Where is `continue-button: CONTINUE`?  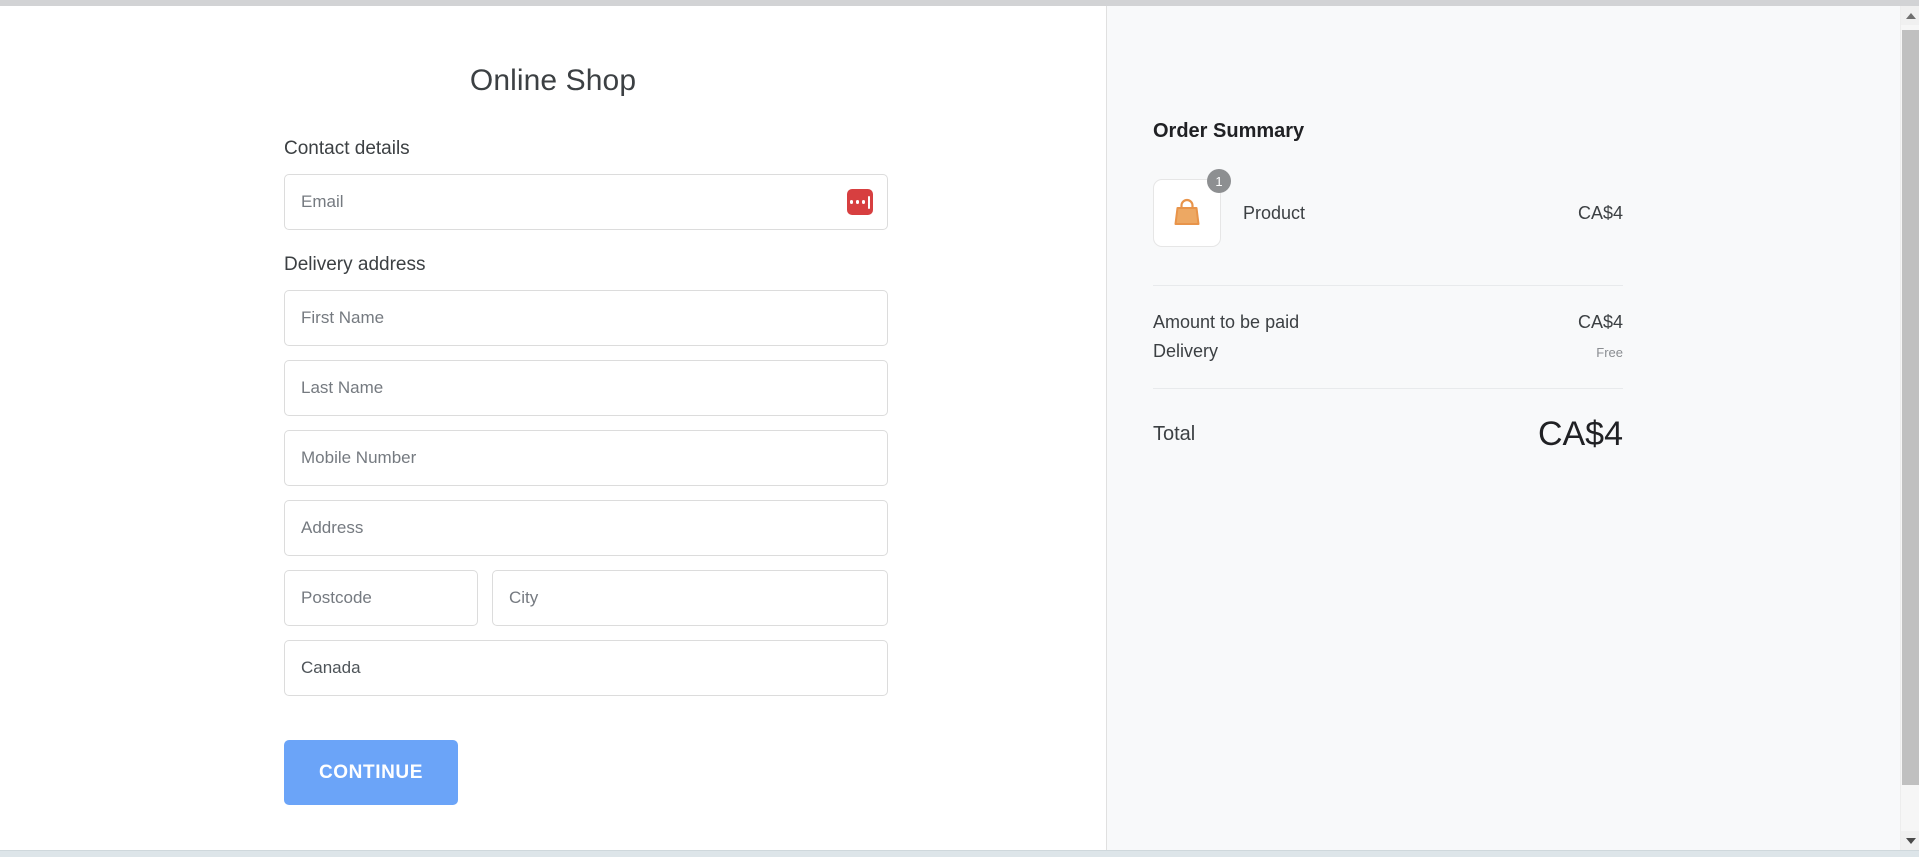
continue-button: CONTINUE is located at coordinates (371, 772).